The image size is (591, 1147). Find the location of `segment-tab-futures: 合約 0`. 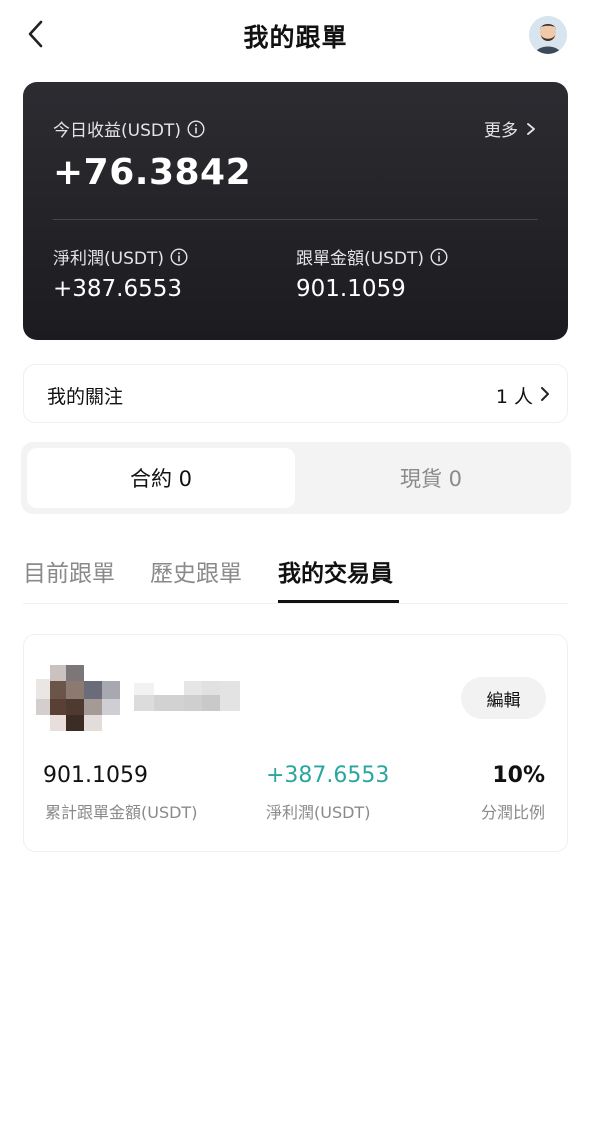

segment-tab-futures: 合約 0 is located at coordinates (161, 478).